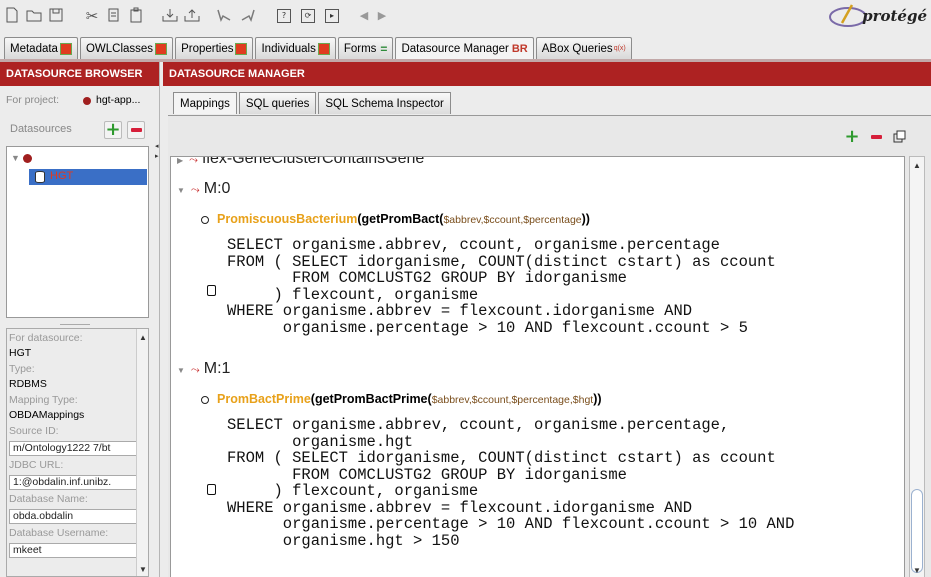  I want to click on tab-properties: Properties, so click(214, 48).